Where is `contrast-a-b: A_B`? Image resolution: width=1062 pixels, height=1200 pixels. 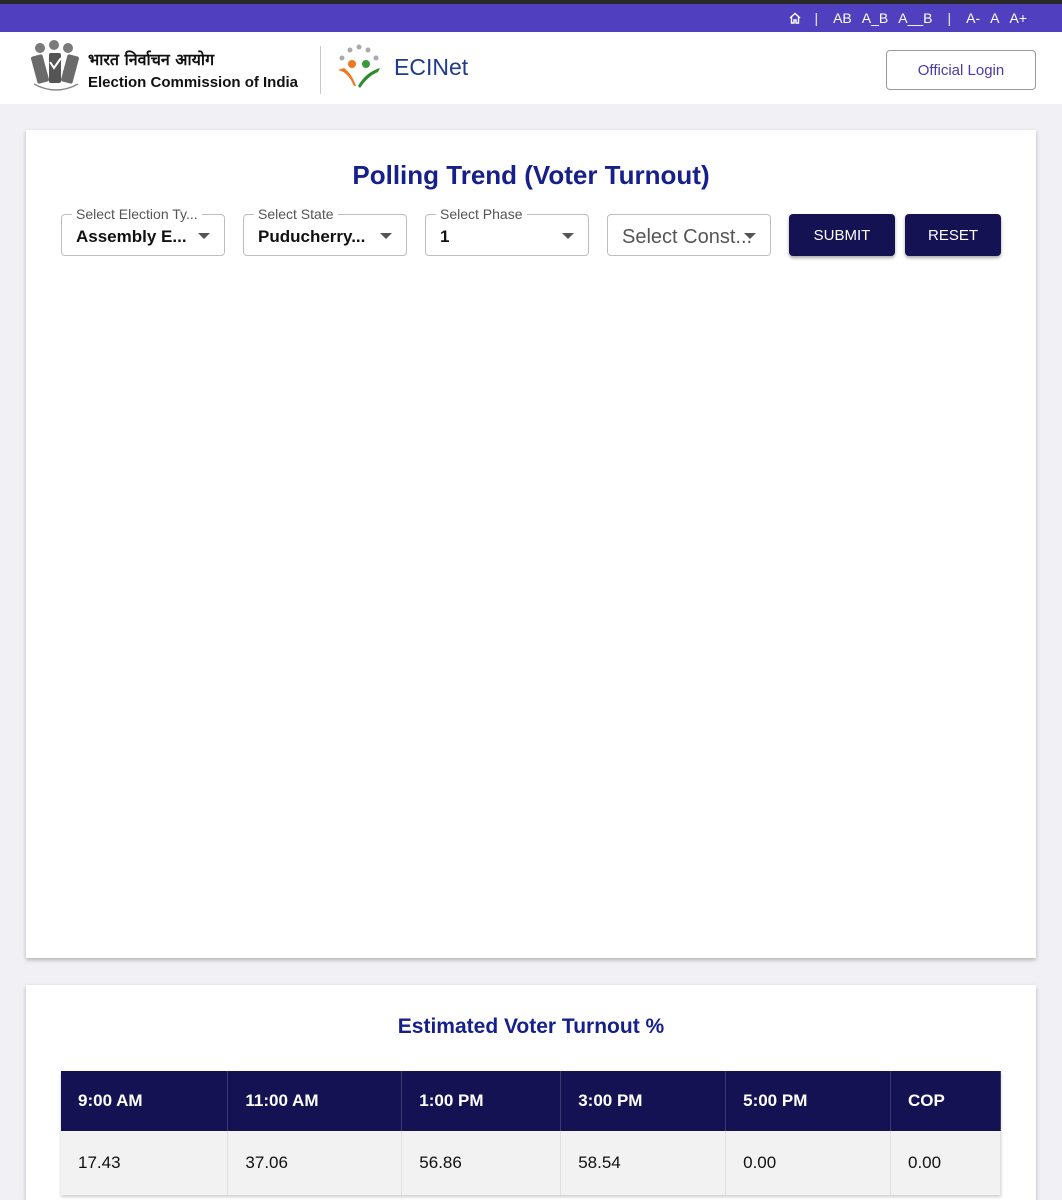 contrast-a-b: A_B is located at coordinates (875, 18).